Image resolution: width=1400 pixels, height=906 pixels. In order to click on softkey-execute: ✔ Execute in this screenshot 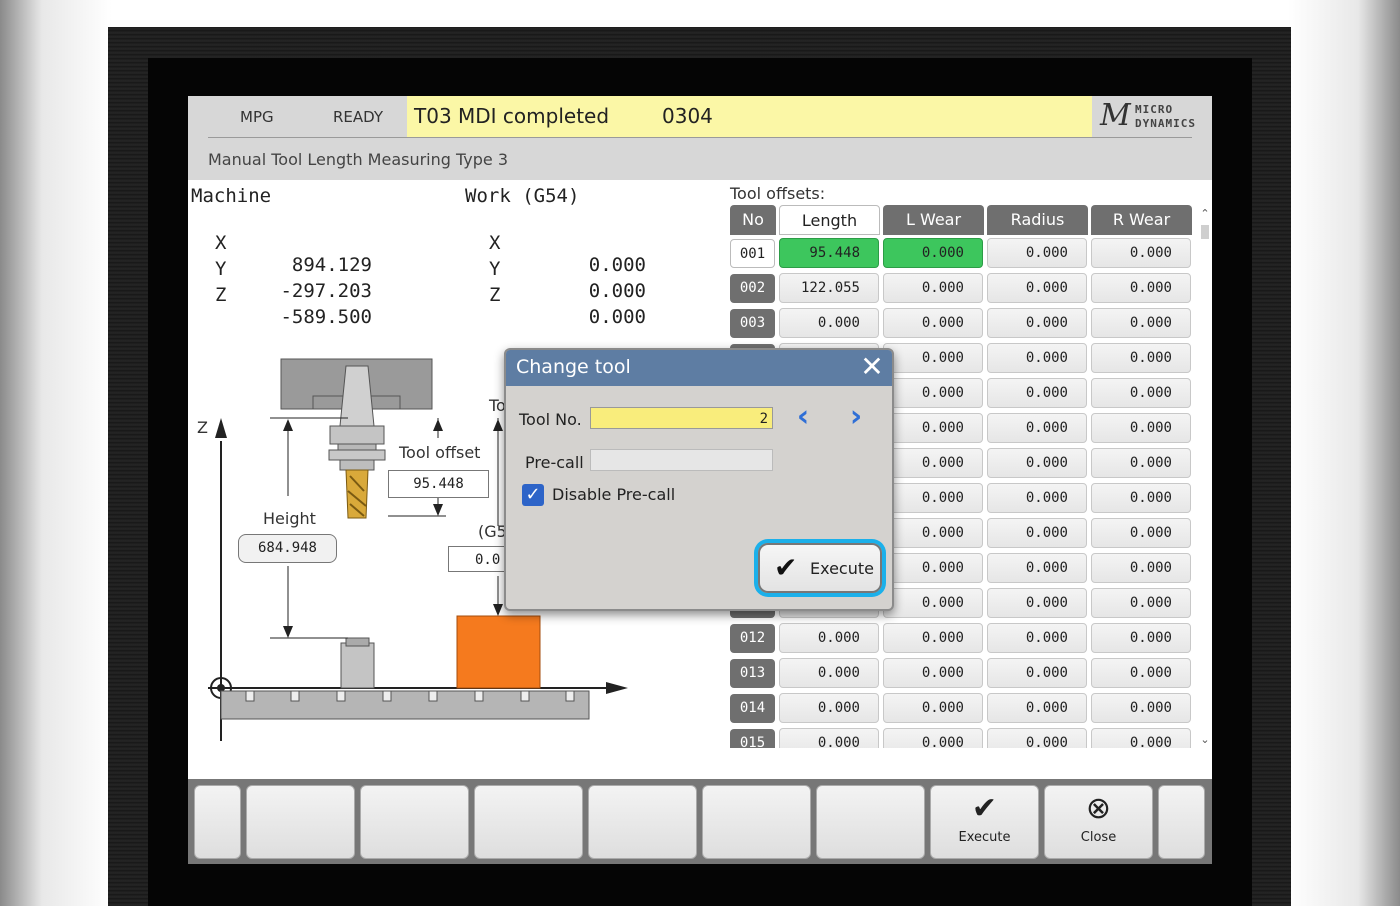, I will do `click(984, 822)`.